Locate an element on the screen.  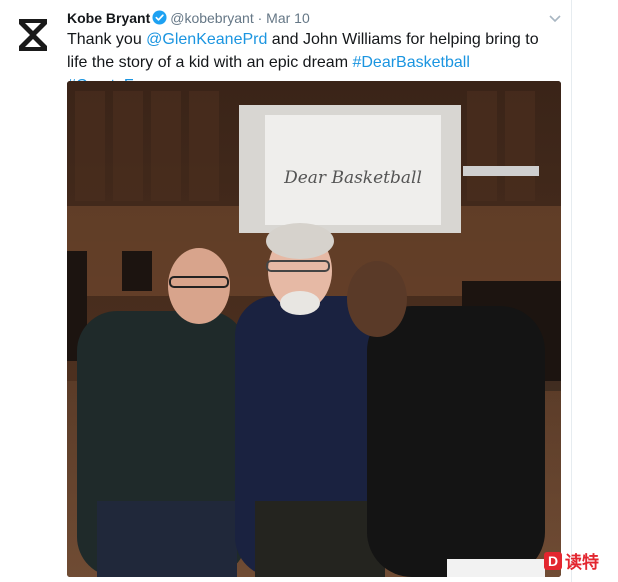
author-handle: @kobebryant is located at coordinates (211, 18).